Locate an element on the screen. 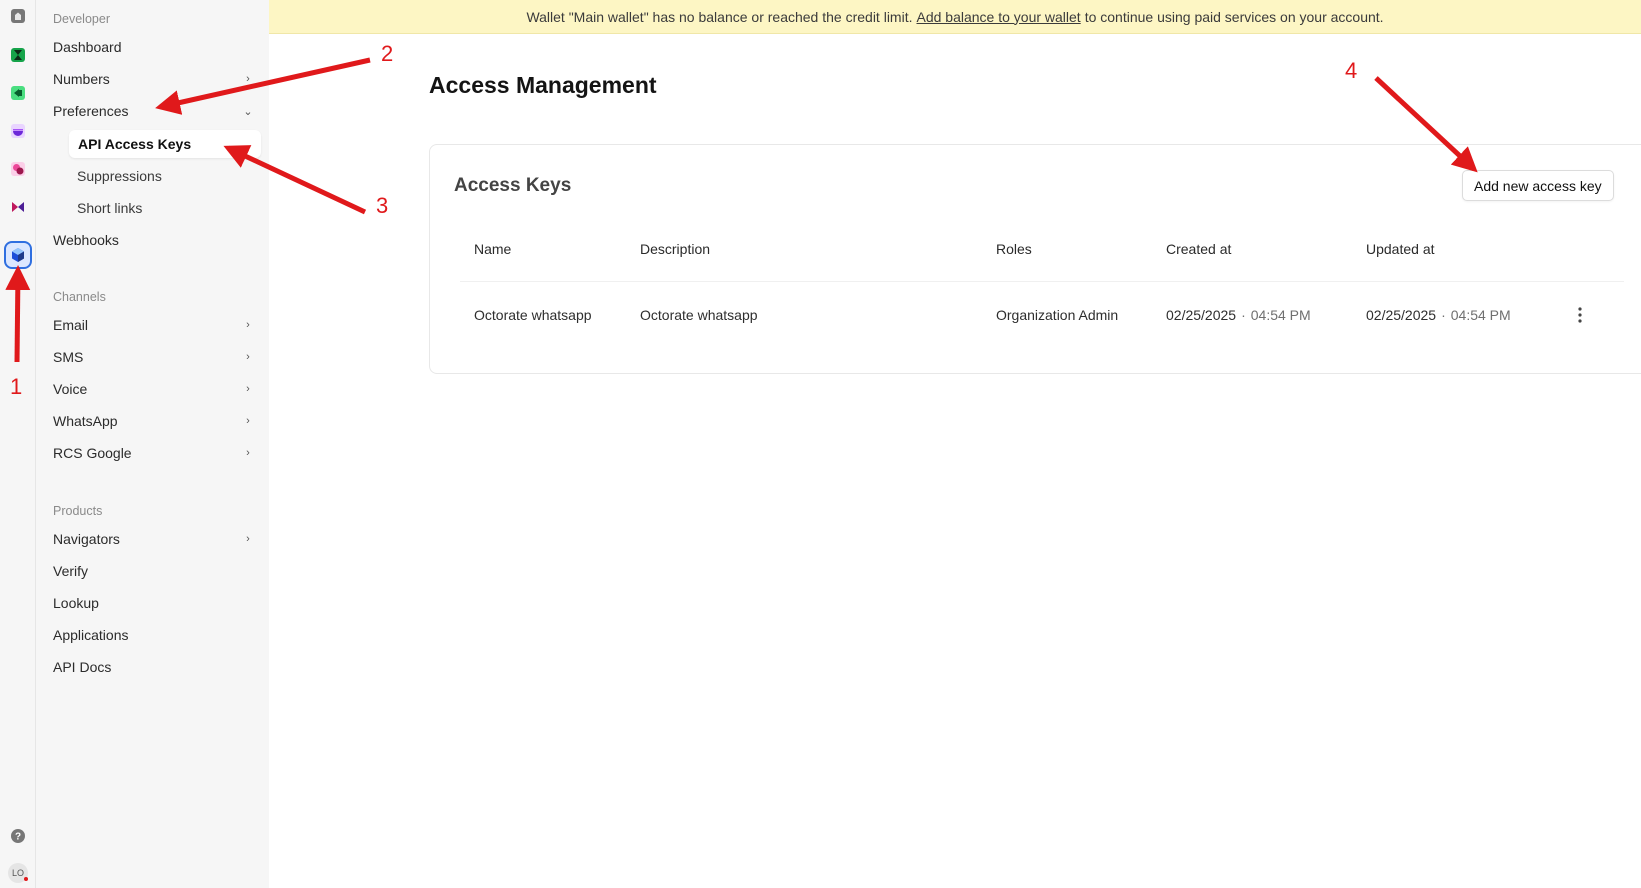 This screenshot has height=888, width=1641. sidebar-item-label: Voice is located at coordinates (70, 389).